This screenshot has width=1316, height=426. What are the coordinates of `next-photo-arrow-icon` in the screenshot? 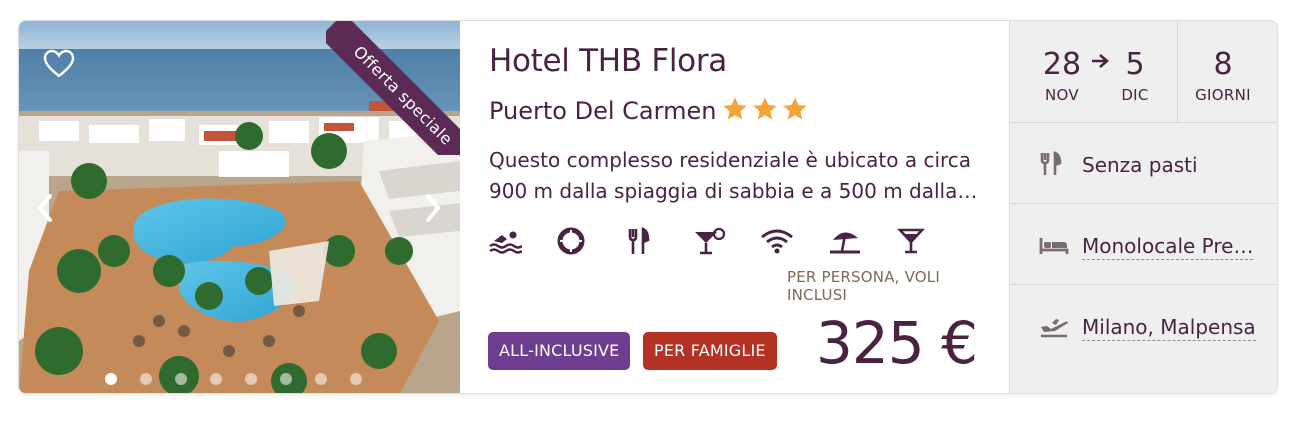 It's located at (433, 208).